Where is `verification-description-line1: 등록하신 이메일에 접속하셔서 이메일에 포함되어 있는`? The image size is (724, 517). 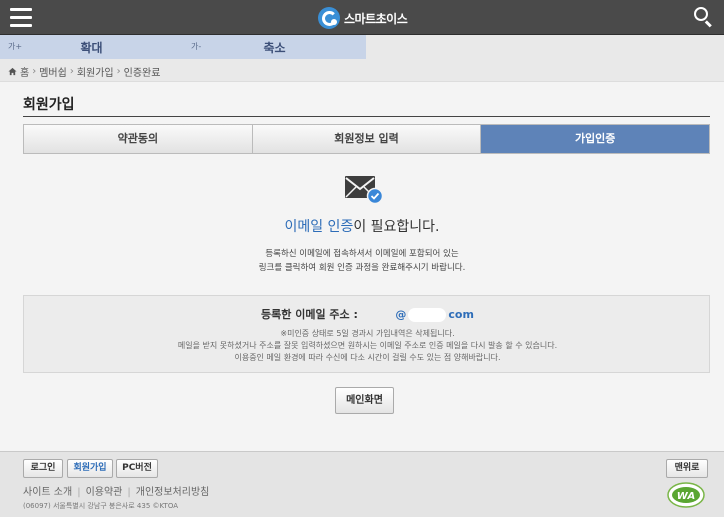
verification-description-line1: 등록하신 이메일에 접속하셔서 이메일에 포함되어 있는 is located at coordinates (362, 254).